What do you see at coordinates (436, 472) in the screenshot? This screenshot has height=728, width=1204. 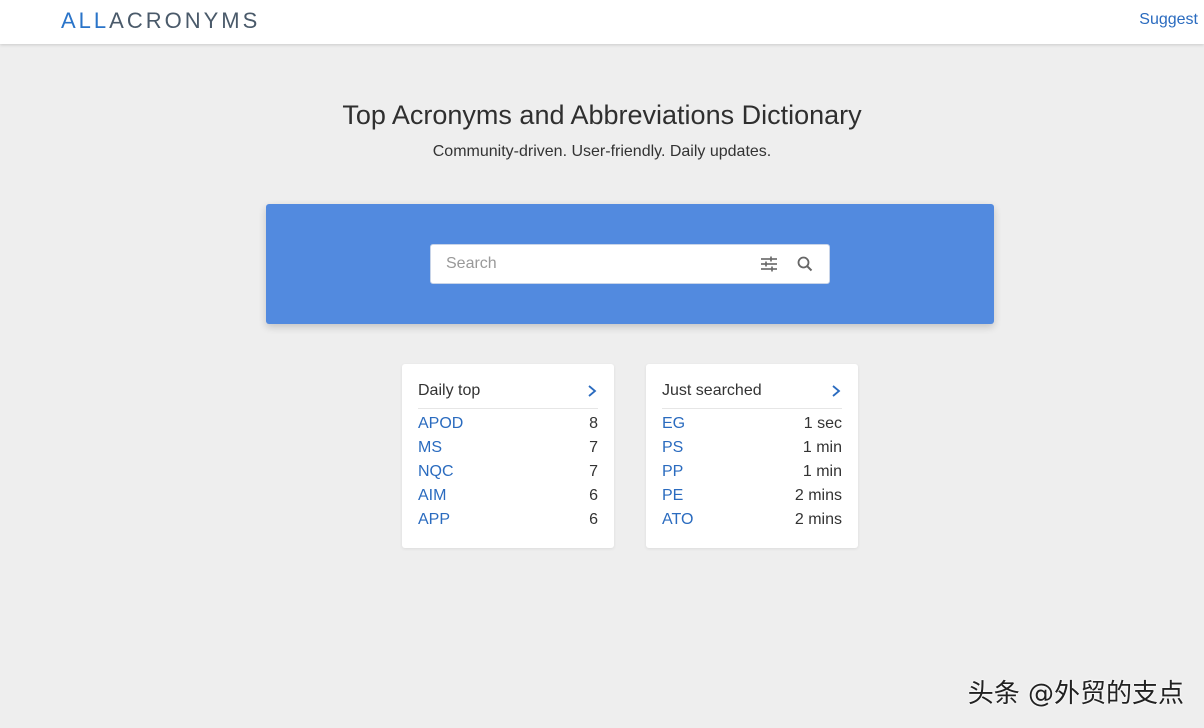 I see `acronym-link: NQC` at bounding box center [436, 472].